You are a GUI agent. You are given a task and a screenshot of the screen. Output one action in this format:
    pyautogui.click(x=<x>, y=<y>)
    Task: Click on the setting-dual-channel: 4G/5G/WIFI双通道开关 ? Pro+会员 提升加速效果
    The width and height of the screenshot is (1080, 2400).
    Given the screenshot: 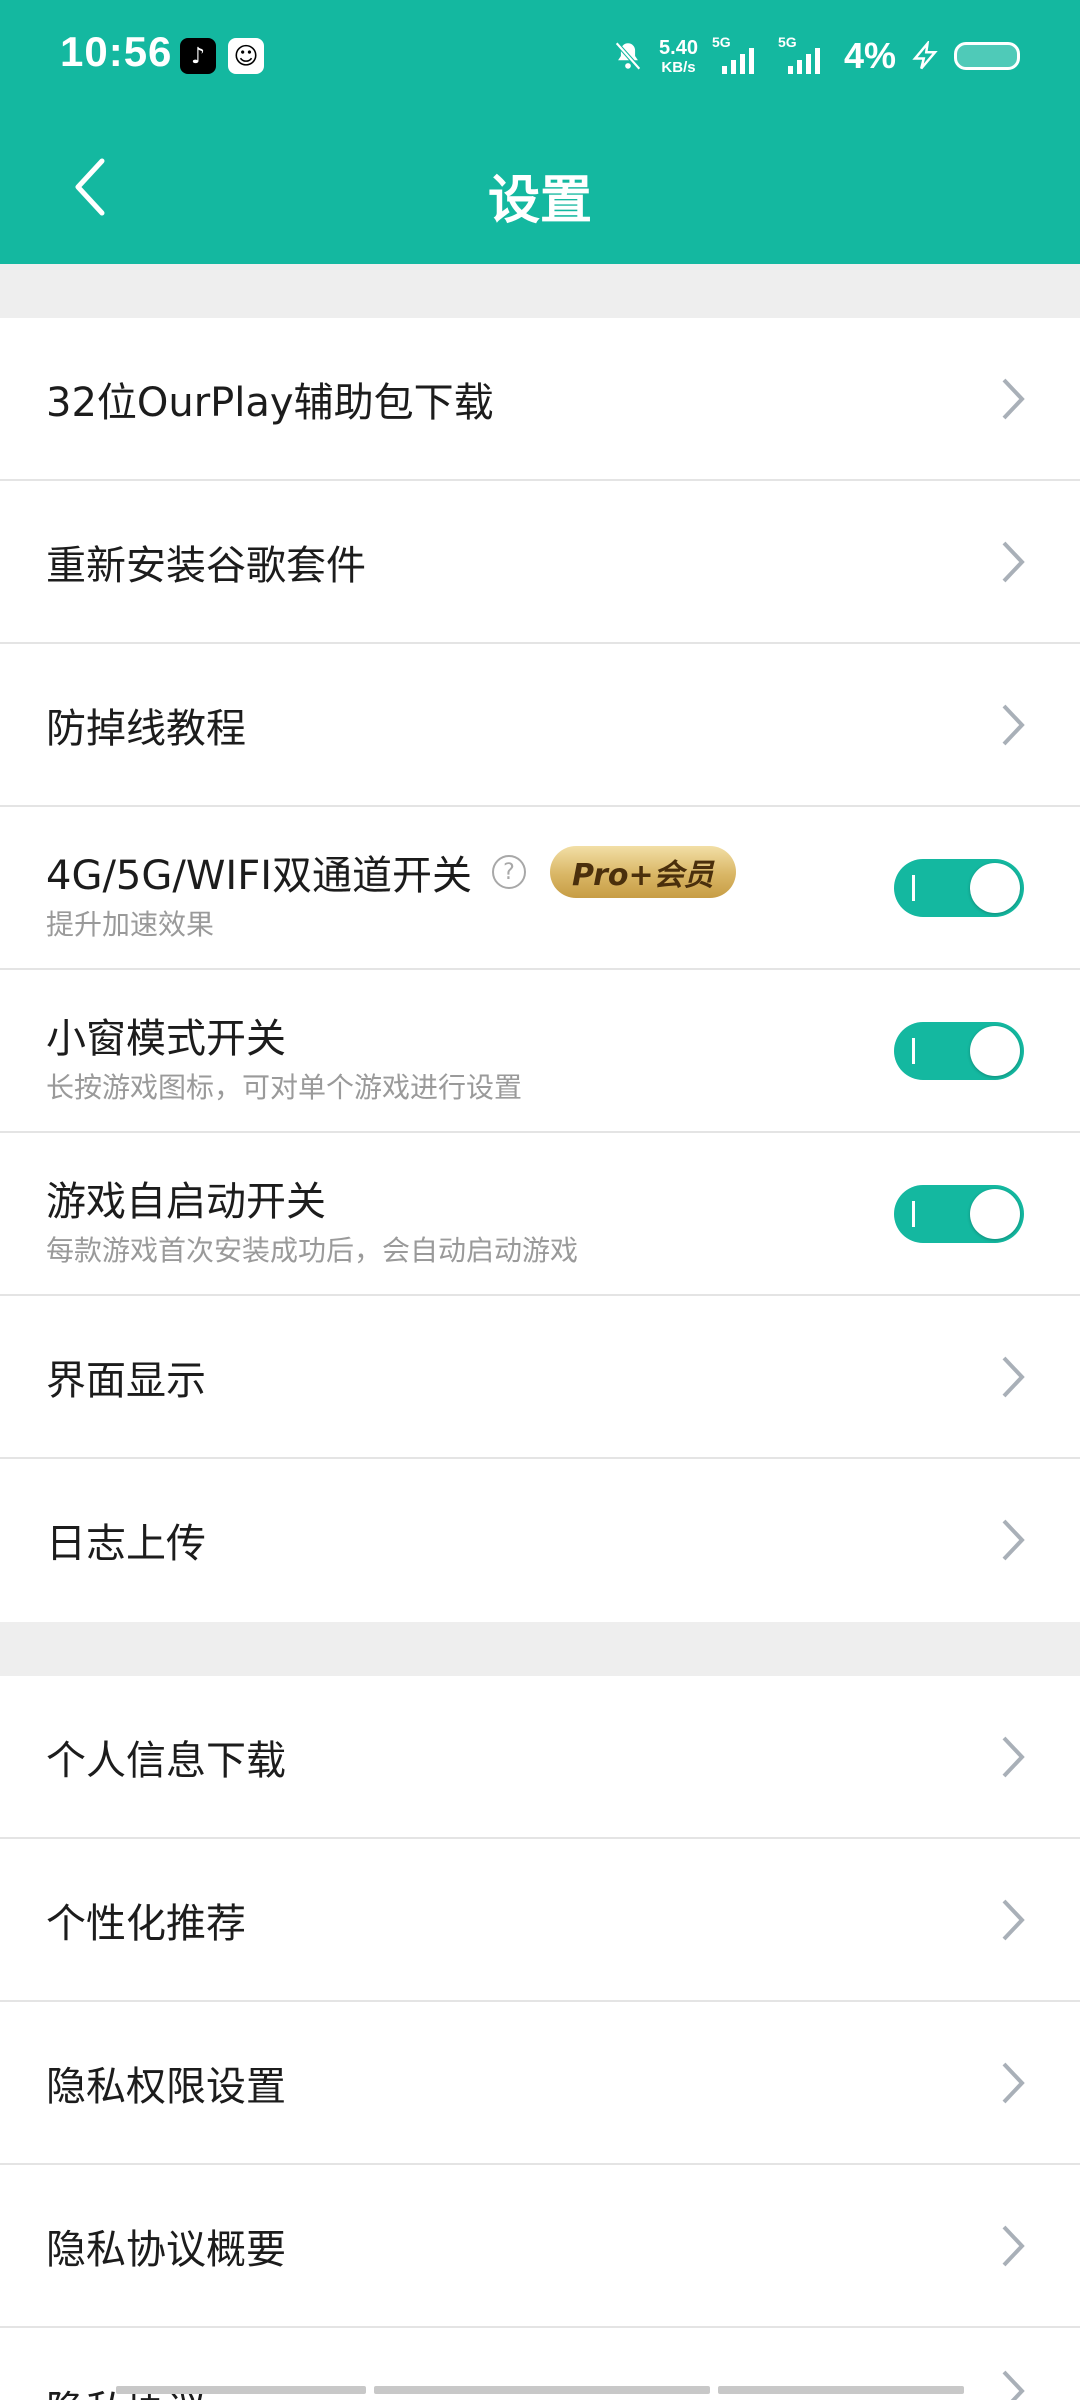 What is the action you would take?
    pyautogui.click(x=540, y=888)
    